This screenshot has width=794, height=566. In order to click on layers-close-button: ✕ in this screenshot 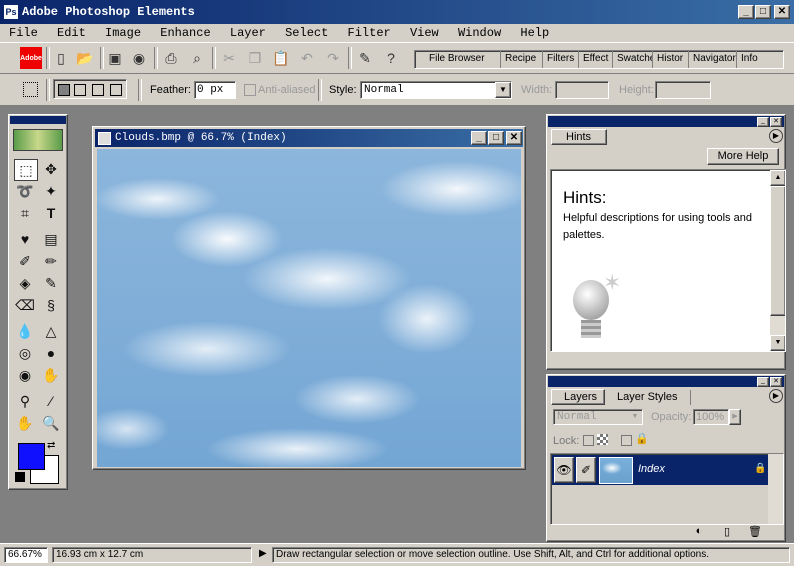, I will do `click(776, 382)`.